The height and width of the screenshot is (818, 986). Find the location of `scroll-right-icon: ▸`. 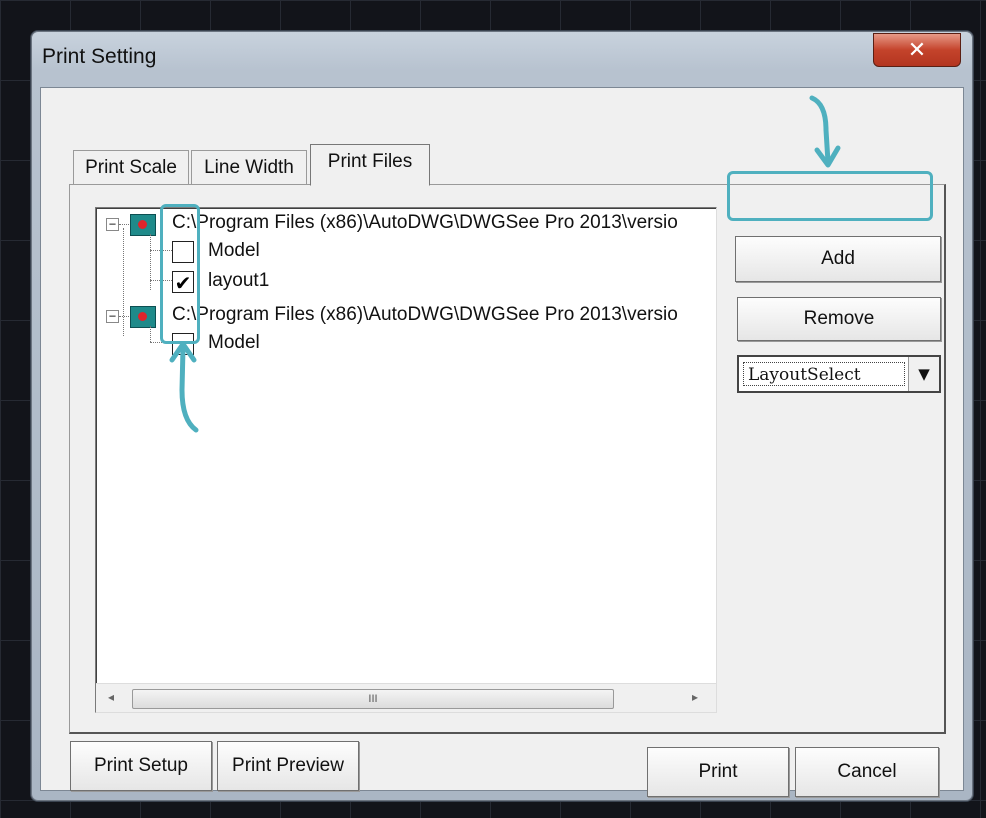

scroll-right-icon: ▸ is located at coordinates (695, 697).